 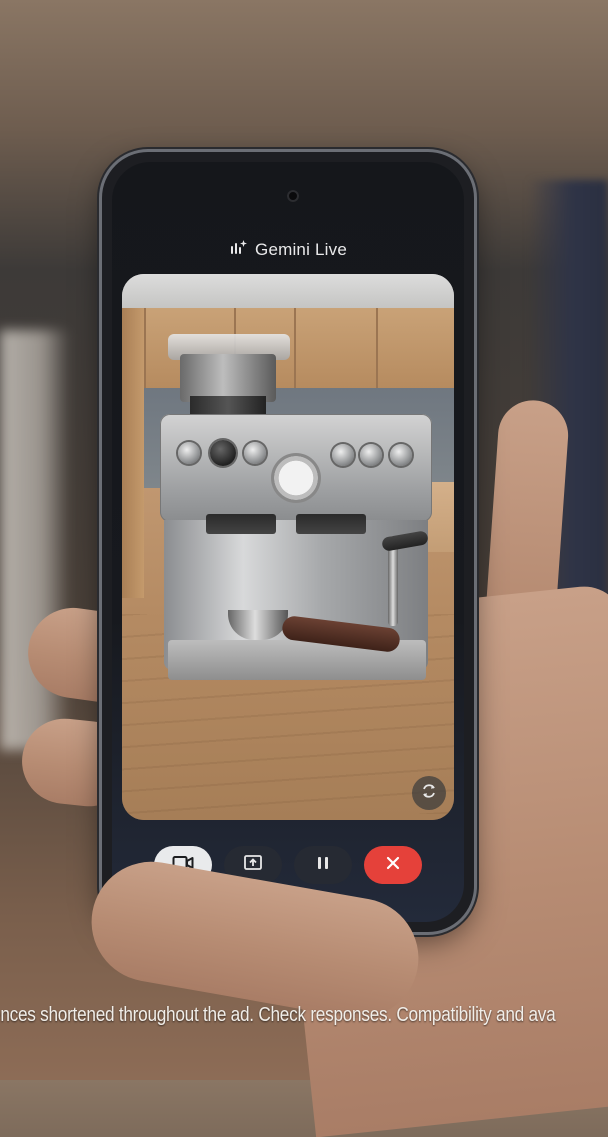 I want to click on kitchen-cabinet-left, so click(x=133, y=453).